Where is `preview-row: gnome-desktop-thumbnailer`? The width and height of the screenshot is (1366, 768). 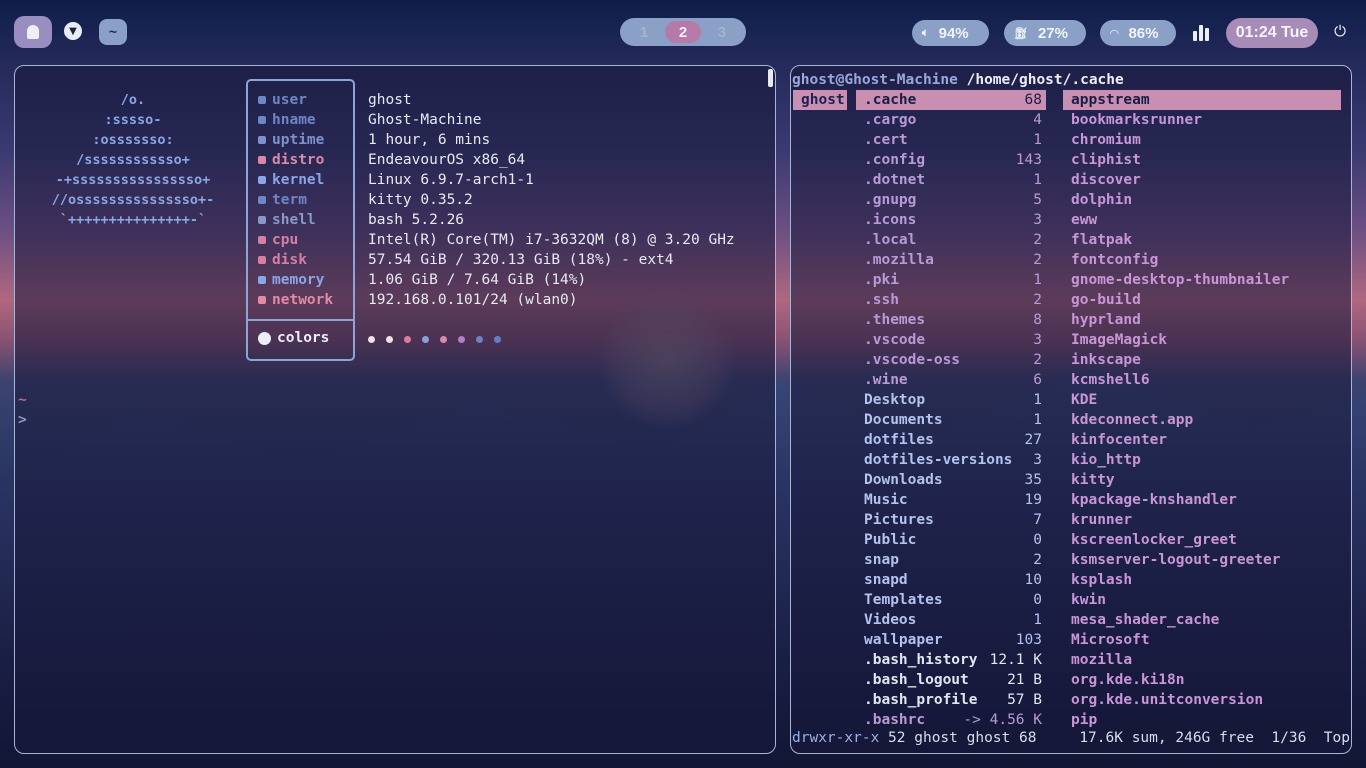
preview-row: gnome-desktop-thumbnailer is located at coordinates (1202, 280).